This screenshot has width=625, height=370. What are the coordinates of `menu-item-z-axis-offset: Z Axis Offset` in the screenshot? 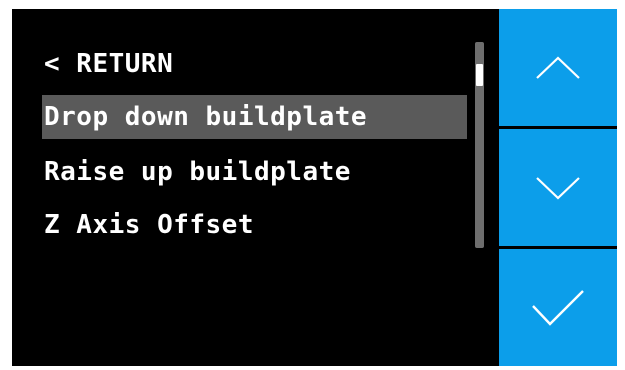 It's located at (254, 225).